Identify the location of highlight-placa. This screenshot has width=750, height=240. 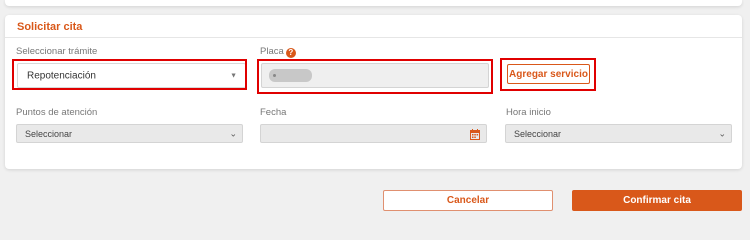
(375, 76).